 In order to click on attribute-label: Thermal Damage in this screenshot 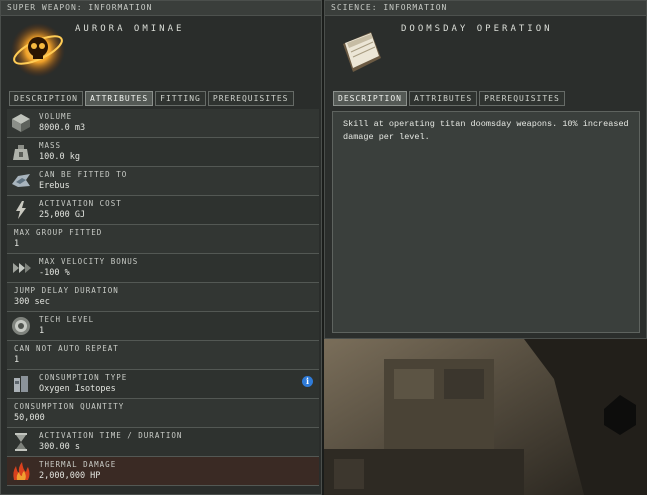, I will do `click(78, 464)`.